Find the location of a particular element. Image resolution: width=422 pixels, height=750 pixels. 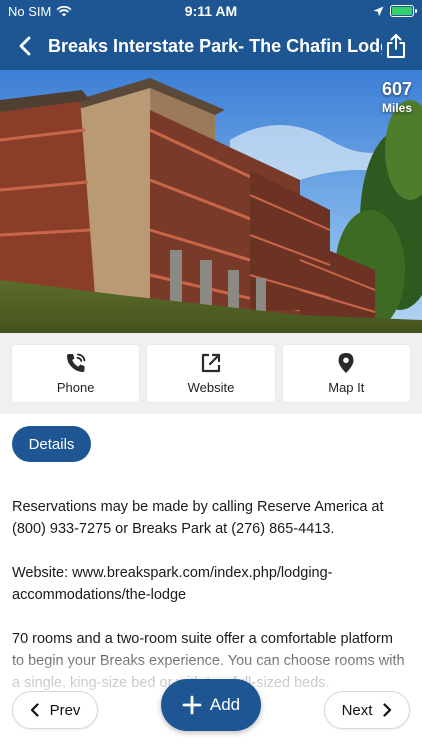

map-it-label: Map It is located at coordinates (346, 387).